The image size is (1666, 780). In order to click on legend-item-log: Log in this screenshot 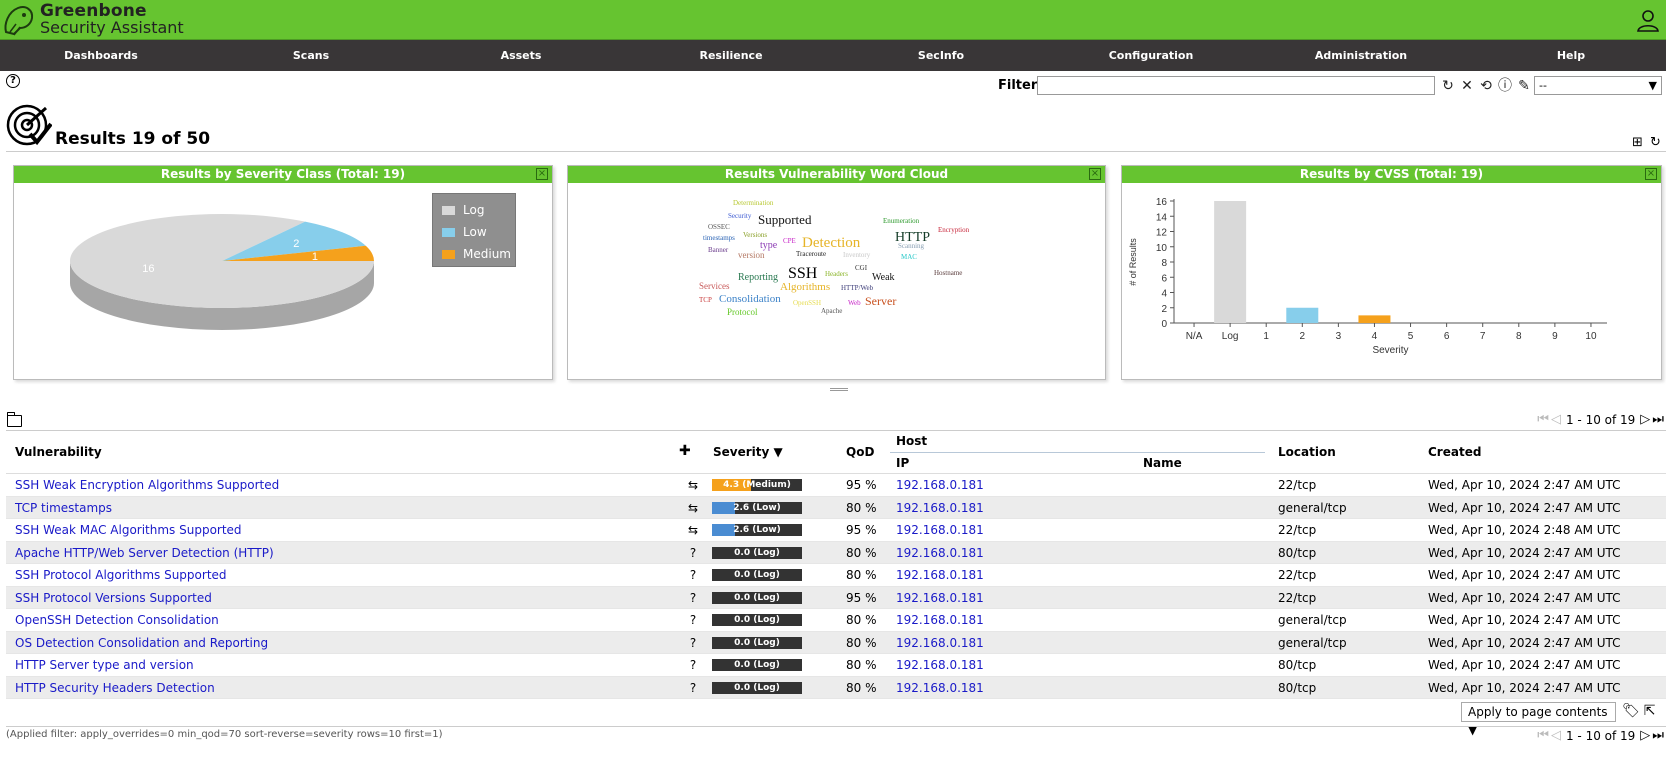, I will do `click(463, 210)`.